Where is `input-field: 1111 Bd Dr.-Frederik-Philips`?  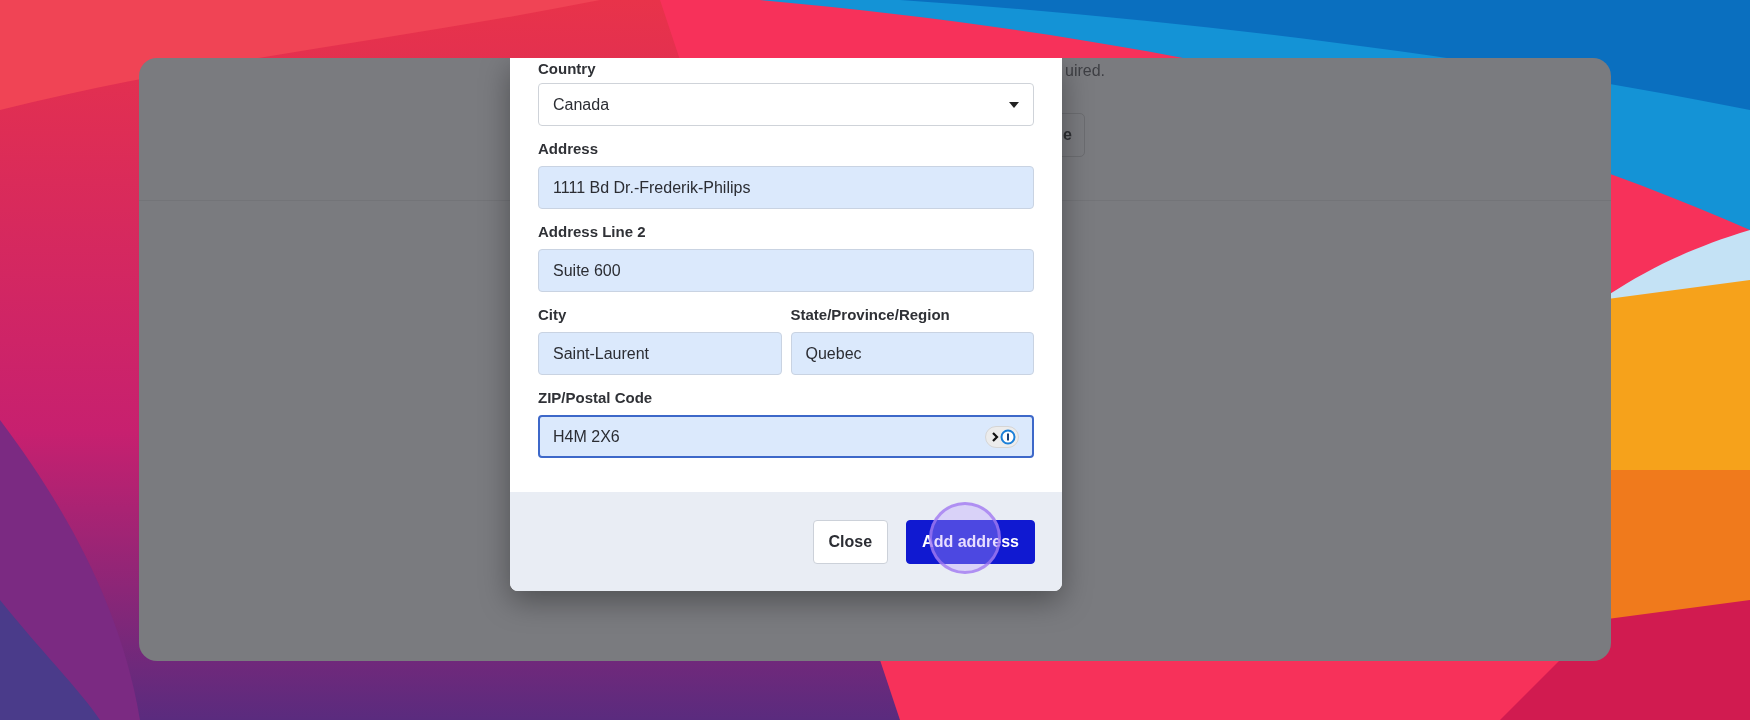 input-field: 1111 Bd Dr.-Frederik-Philips is located at coordinates (786, 187).